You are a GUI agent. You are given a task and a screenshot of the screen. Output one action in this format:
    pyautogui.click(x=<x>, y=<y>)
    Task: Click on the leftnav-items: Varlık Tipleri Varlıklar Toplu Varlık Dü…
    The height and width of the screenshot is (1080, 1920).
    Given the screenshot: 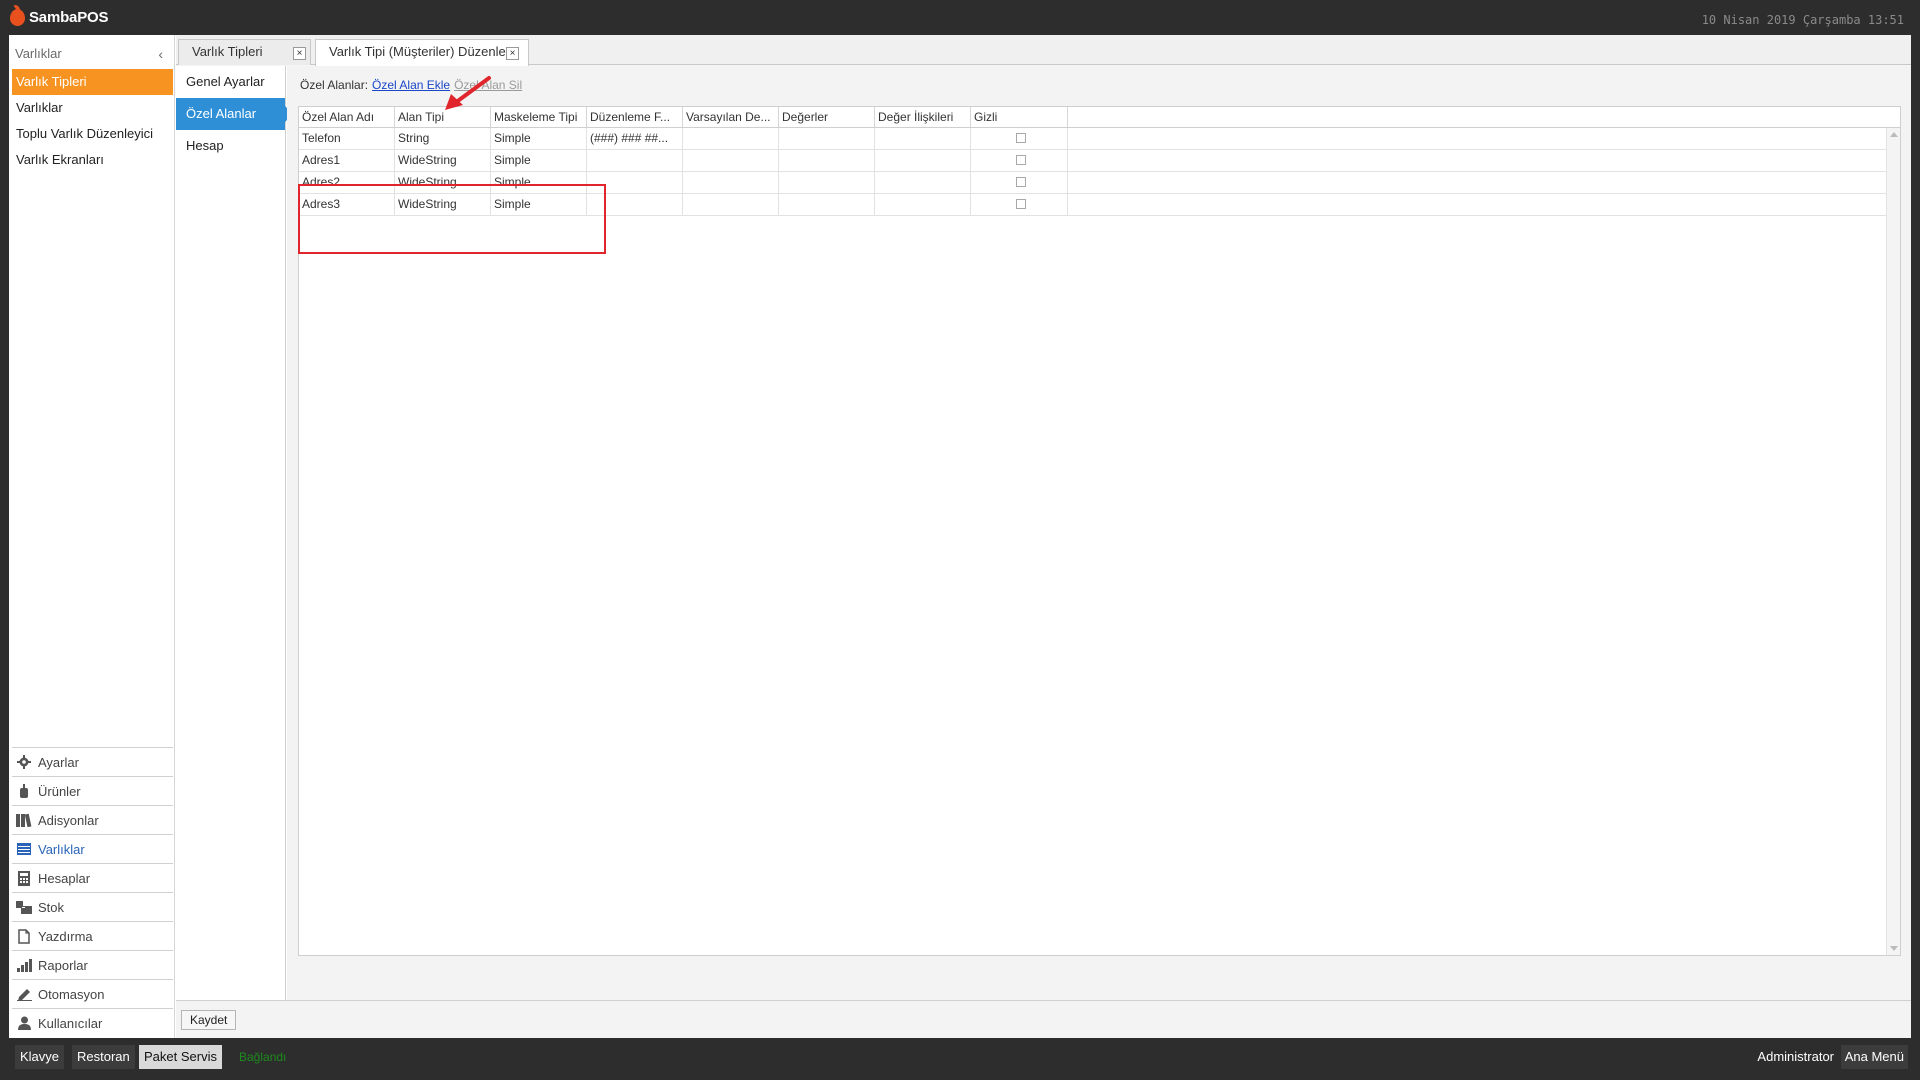 What is the action you would take?
    pyautogui.click(x=92, y=121)
    